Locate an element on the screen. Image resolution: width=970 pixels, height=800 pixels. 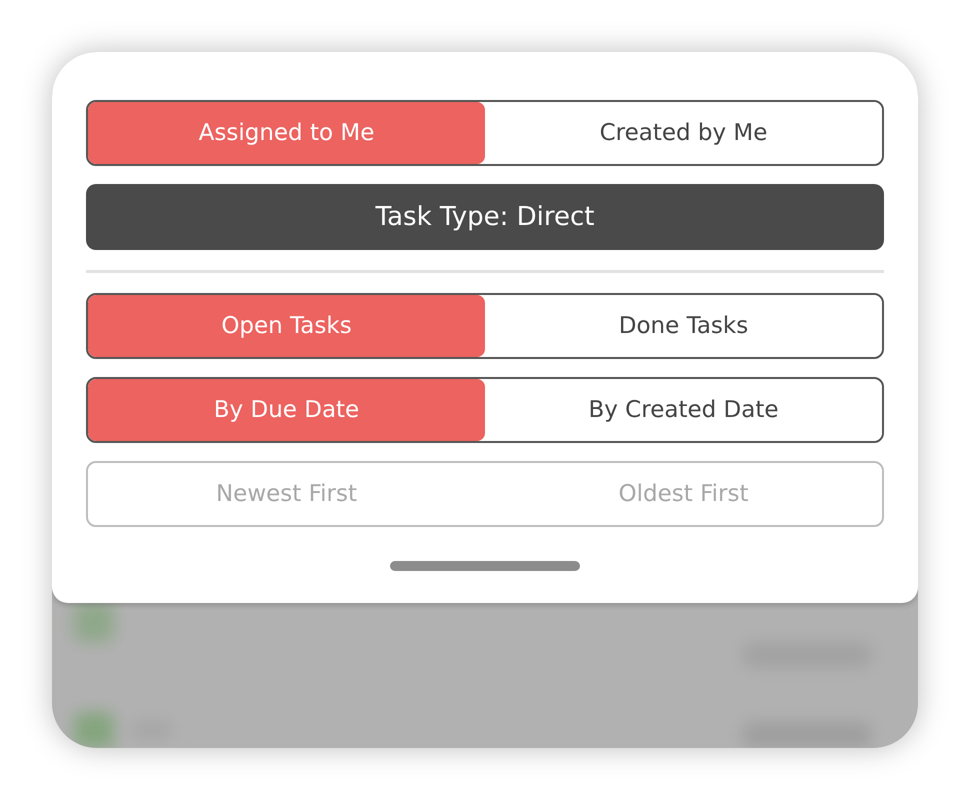
task-type-button: Task Type: Direct is located at coordinates (485, 217).